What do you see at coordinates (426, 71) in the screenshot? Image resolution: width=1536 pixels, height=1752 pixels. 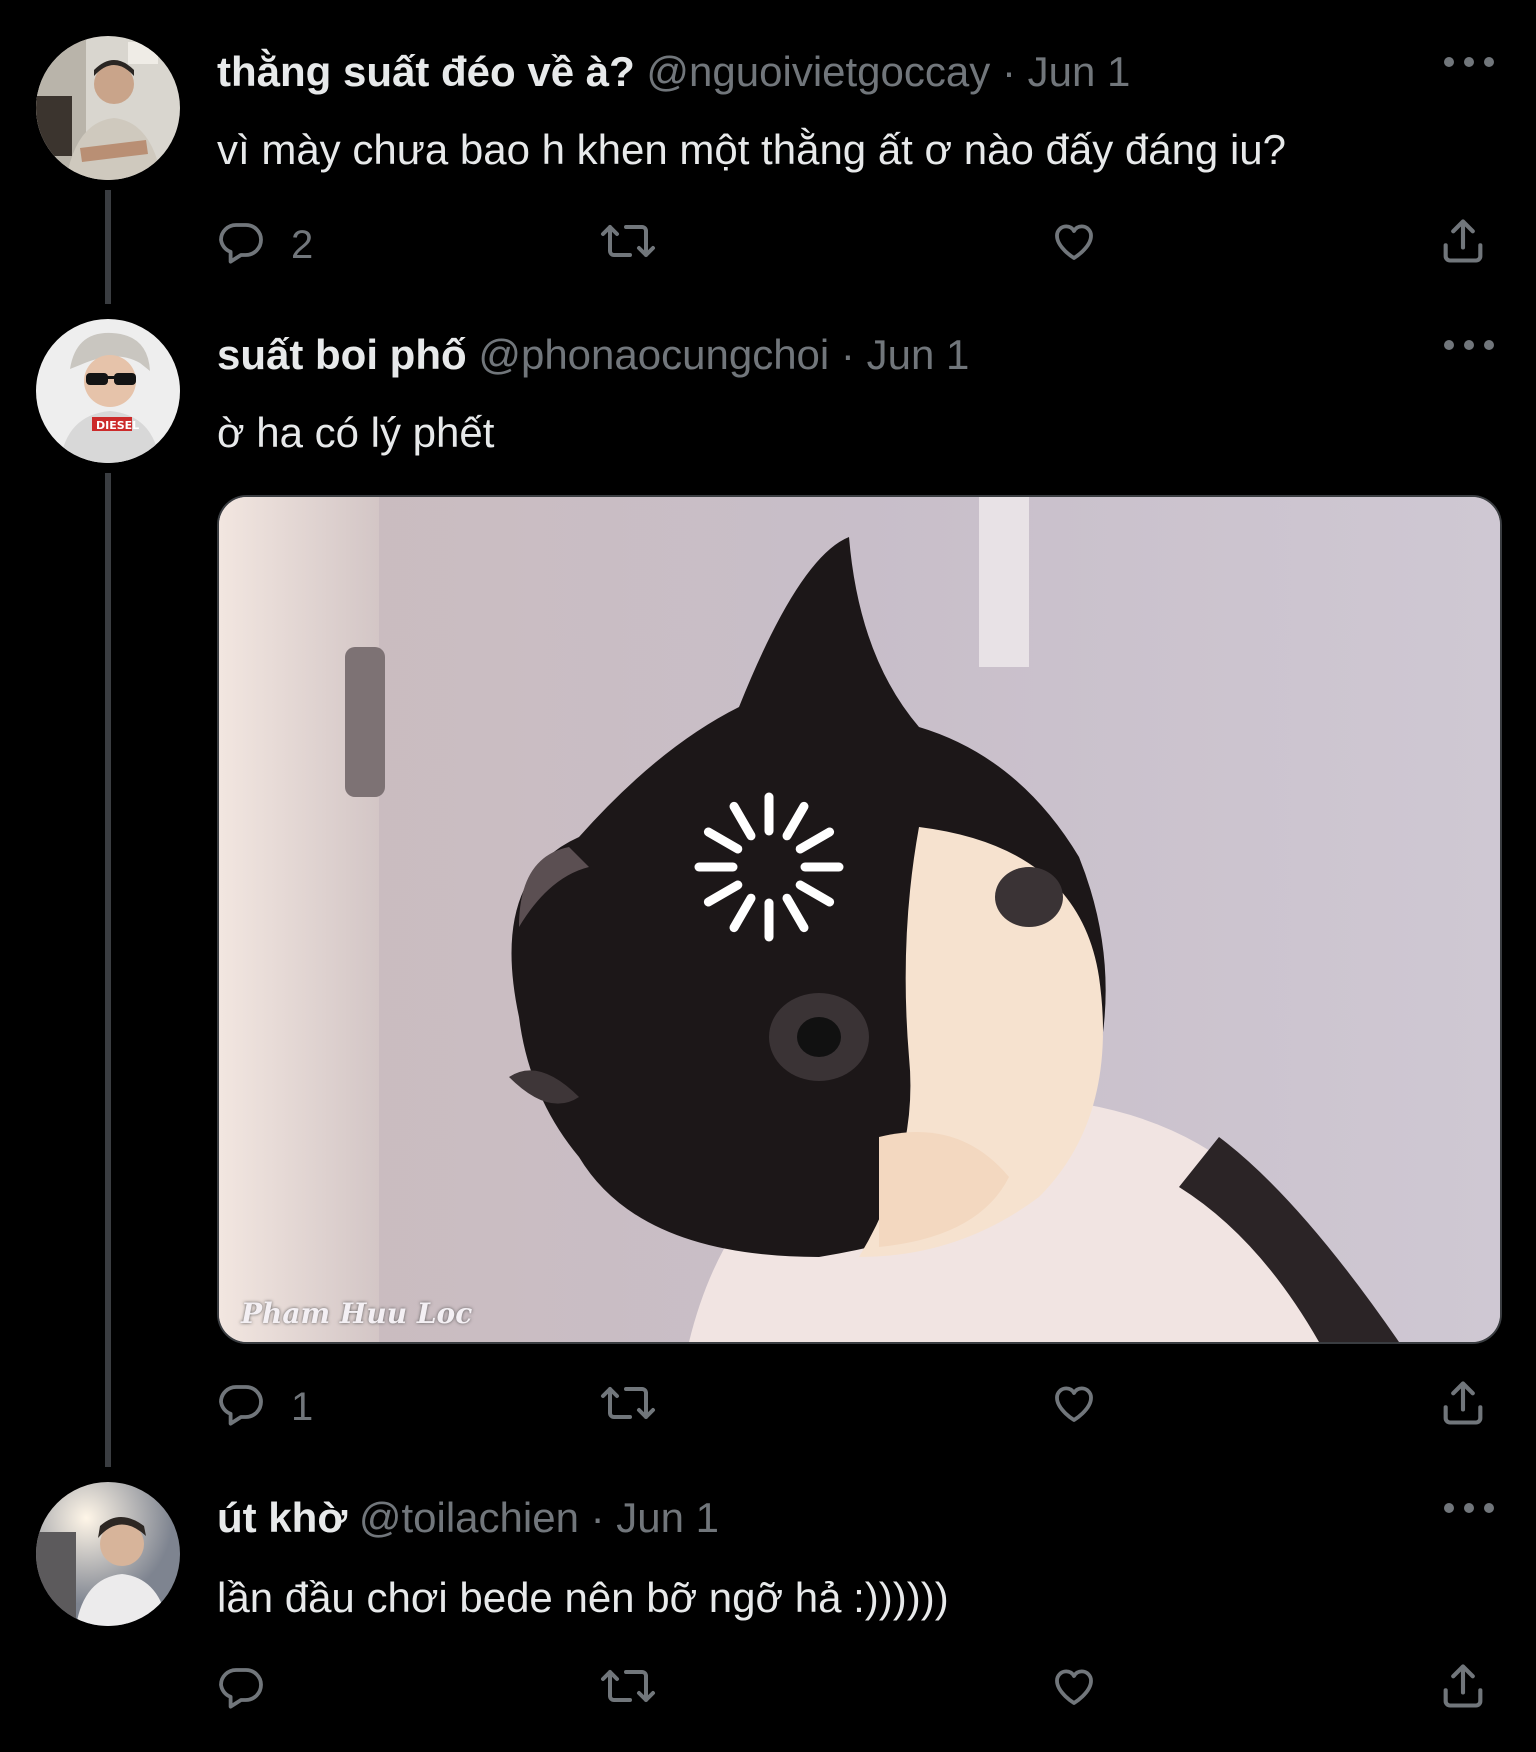 I see `display-name: thằng suất đéo về à?` at bounding box center [426, 71].